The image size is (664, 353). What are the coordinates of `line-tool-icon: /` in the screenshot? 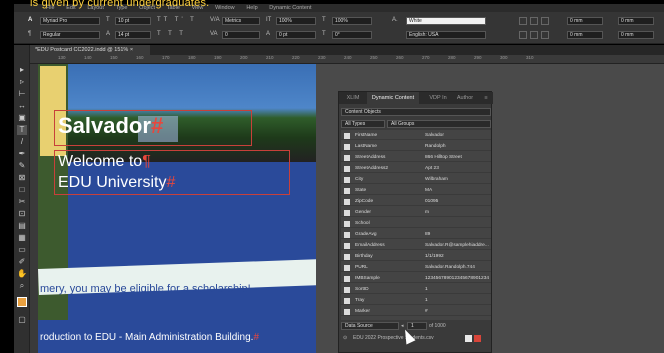 It's located at (22, 142).